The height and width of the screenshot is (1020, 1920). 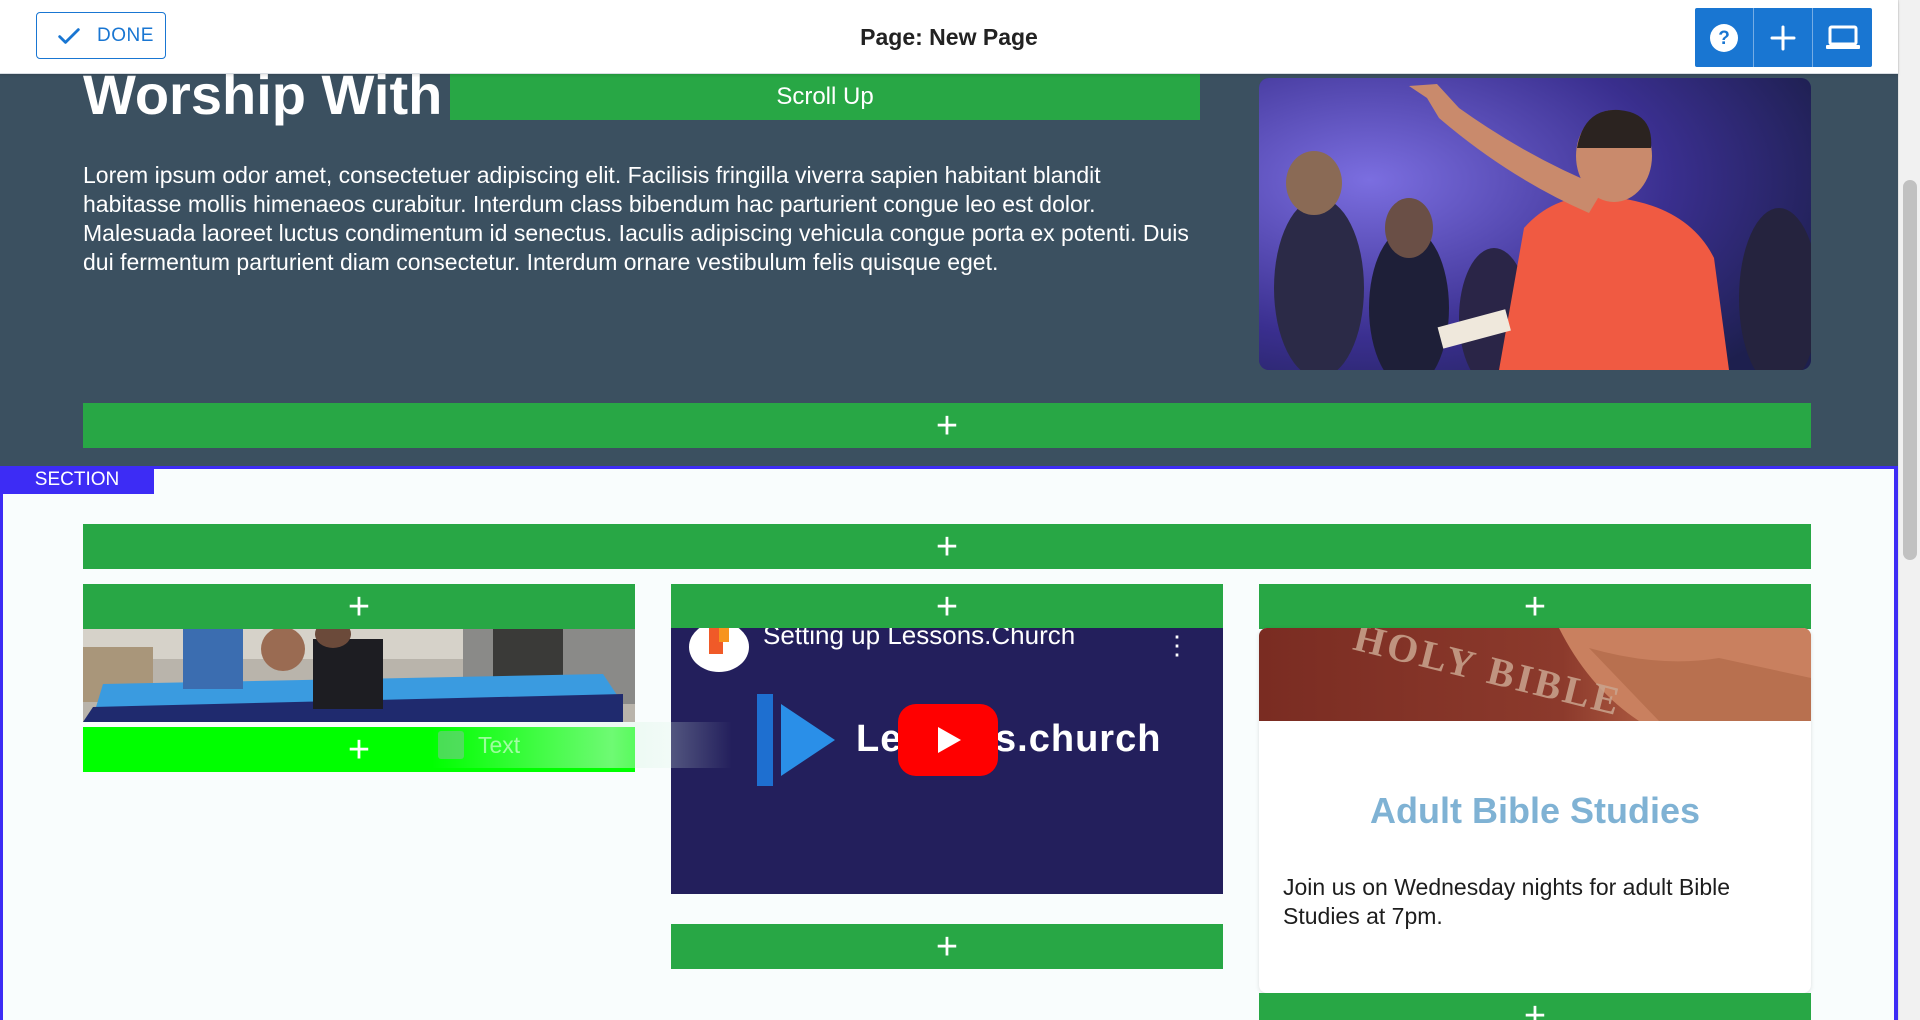 I want to click on editor-toolbar: DONE Page: New Page ?, so click(x=949, y=37).